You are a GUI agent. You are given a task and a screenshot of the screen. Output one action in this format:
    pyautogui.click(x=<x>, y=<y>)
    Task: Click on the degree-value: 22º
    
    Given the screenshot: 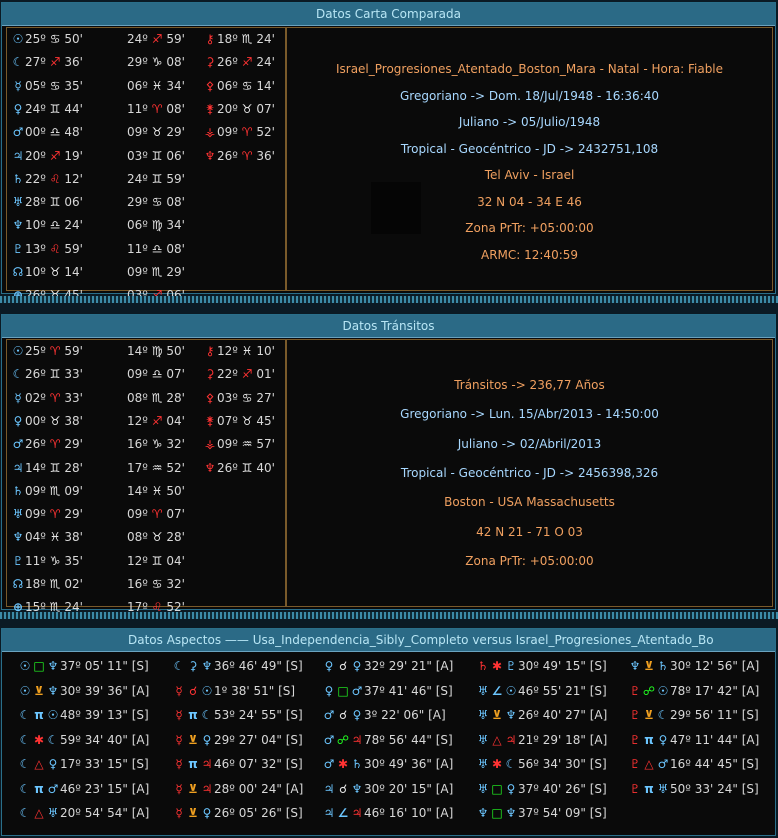 What is the action you would take?
    pyautogui.click(x=227, y=374)
    